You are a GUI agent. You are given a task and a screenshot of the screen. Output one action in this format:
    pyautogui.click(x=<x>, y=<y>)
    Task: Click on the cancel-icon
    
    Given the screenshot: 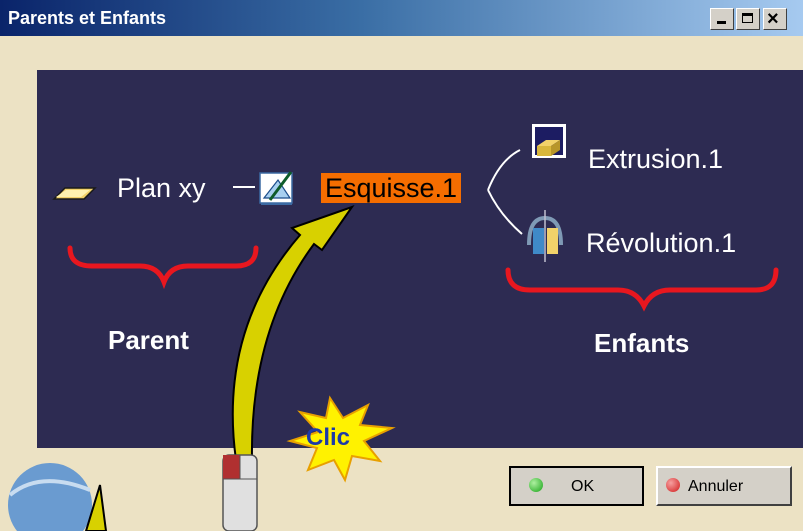 What is the action you would take?
    pyautogui.click(x=673, y=485)
    